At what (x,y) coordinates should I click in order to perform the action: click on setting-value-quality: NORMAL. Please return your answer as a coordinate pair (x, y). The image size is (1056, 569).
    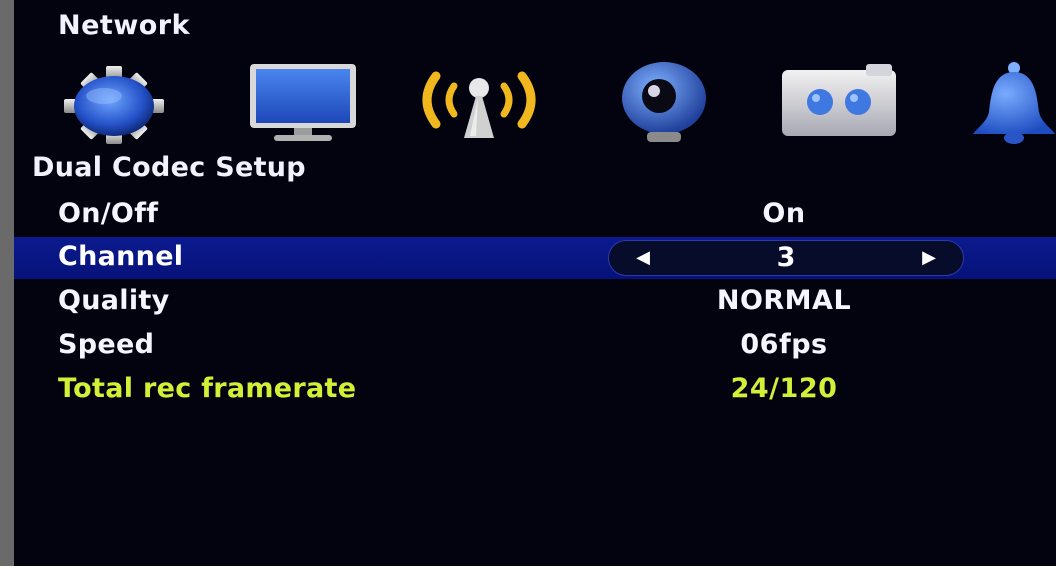
    Looking at the image, I should click on (784, 300).